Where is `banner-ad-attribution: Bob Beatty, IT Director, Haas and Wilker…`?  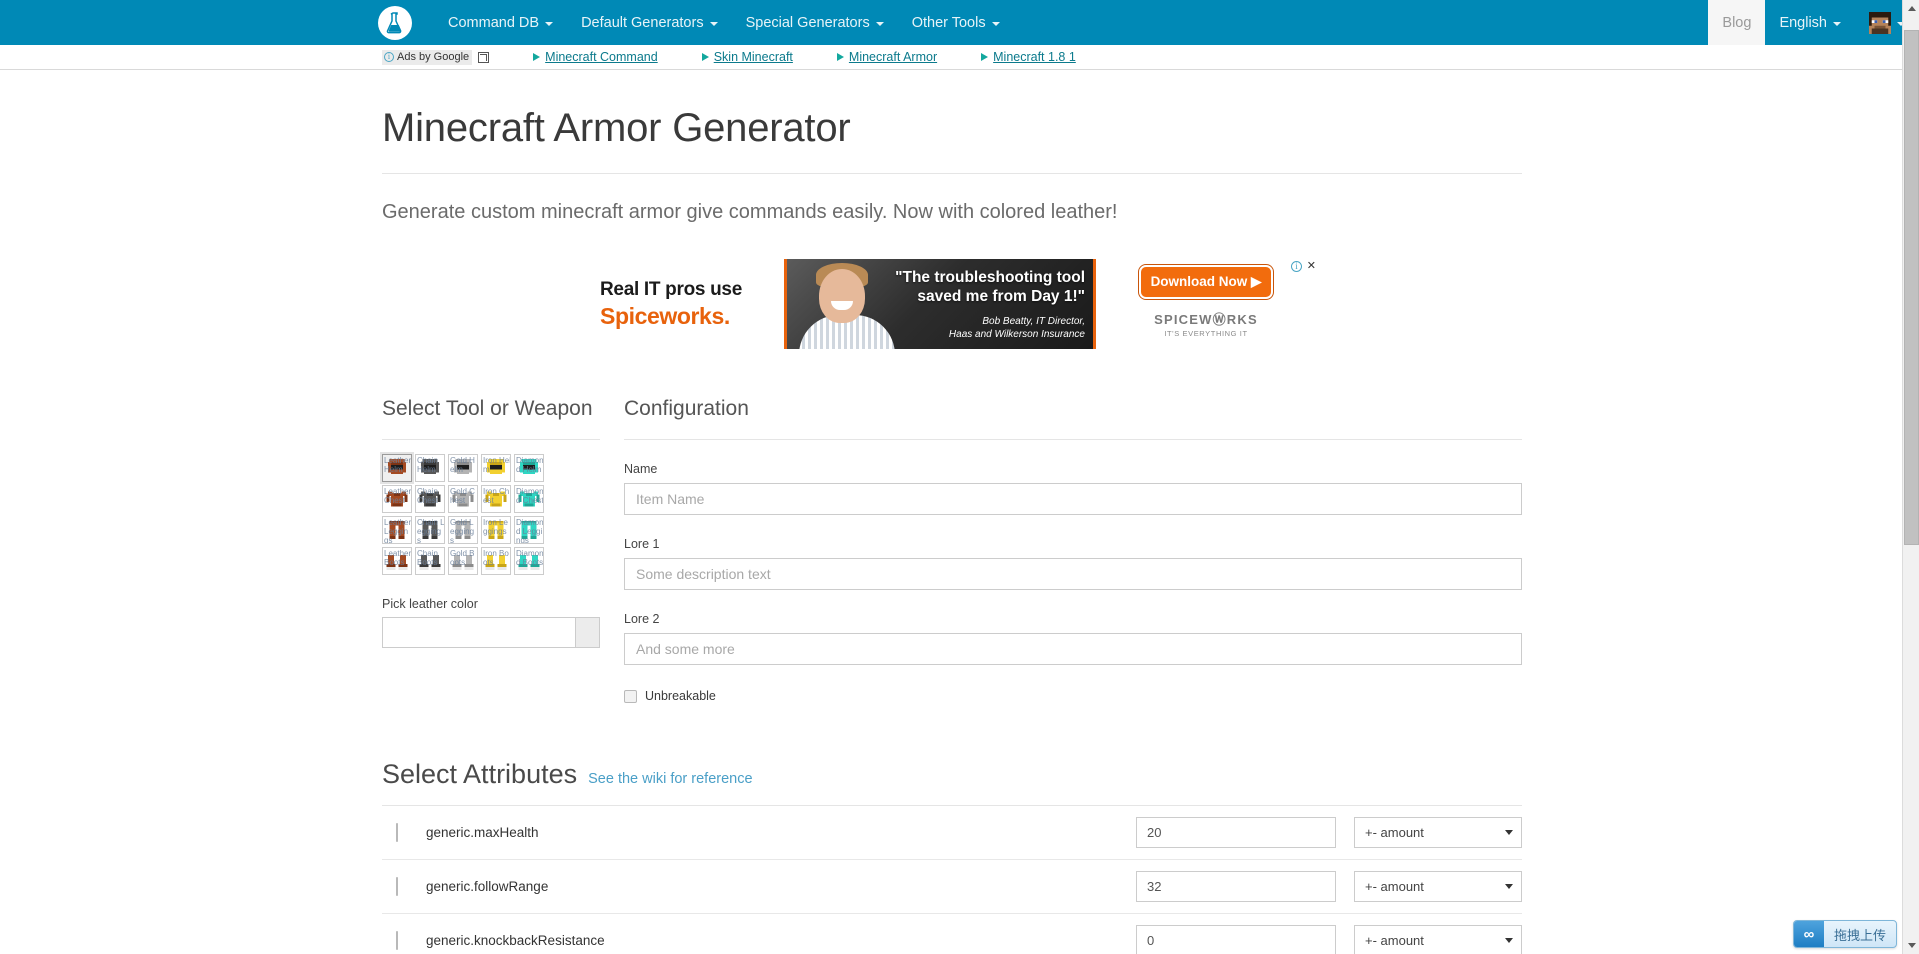 banner-ad-attribution: Bob Beatty, IT Director, Haas and Wilker… is located at coordinates (985, 328).